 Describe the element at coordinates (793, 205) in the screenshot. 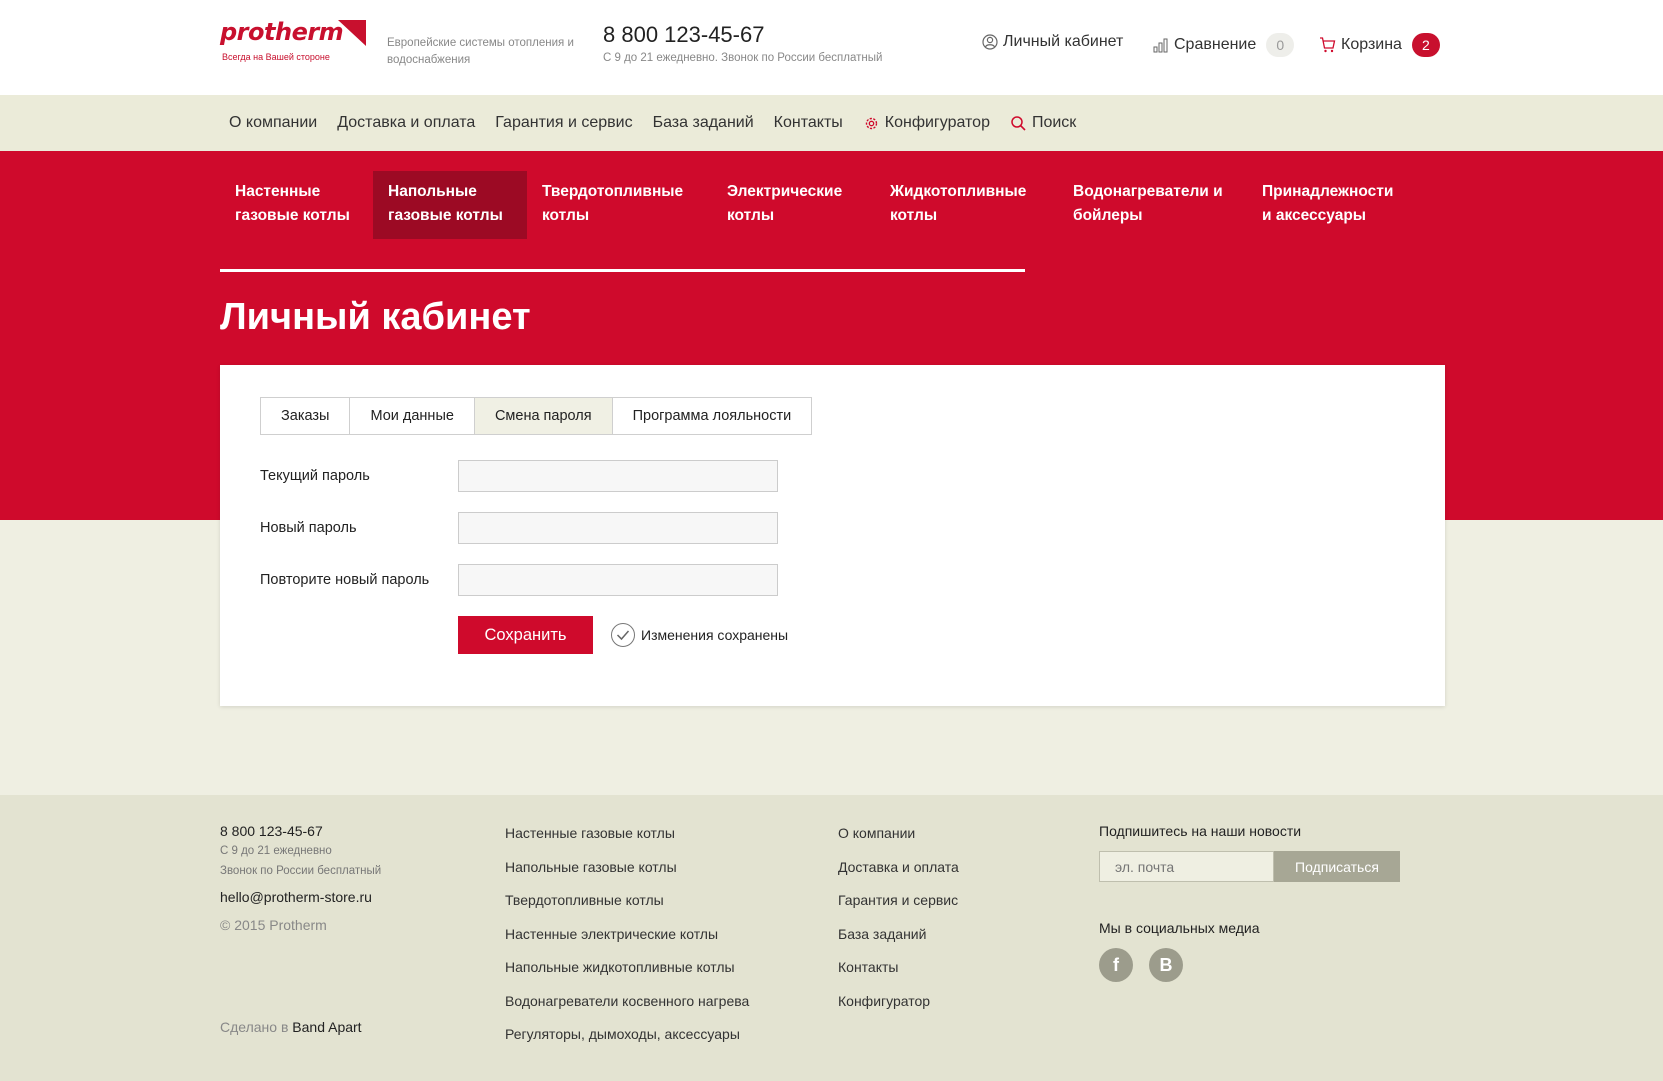

I see `category-electric: Электрические котлы` at that location.